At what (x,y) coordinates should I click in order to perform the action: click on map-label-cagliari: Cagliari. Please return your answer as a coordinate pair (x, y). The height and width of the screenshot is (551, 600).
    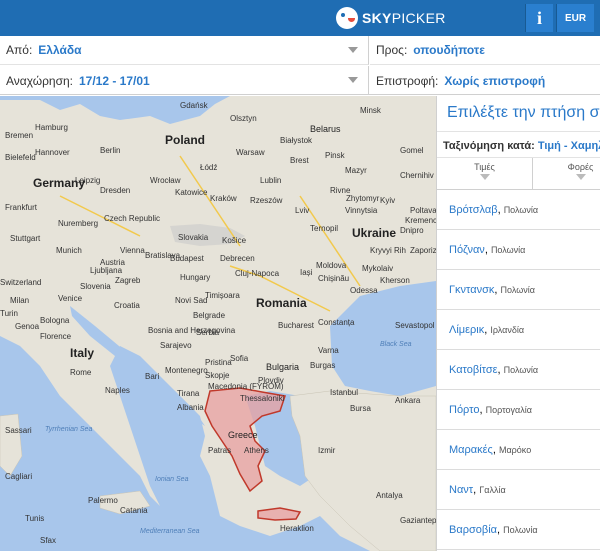
    Looking at the image, I should click on (19, 476).